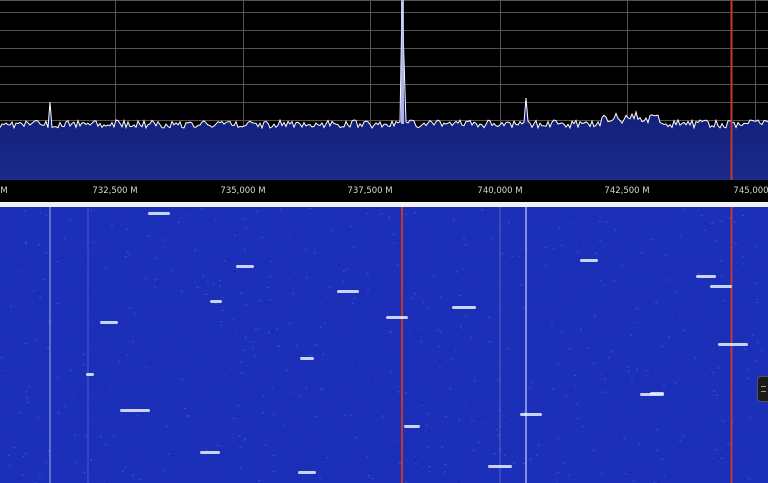  What do you see at coordinates (109, 322) in the screenshot?
I see `signal-burst` at bounding box center [109, 322].